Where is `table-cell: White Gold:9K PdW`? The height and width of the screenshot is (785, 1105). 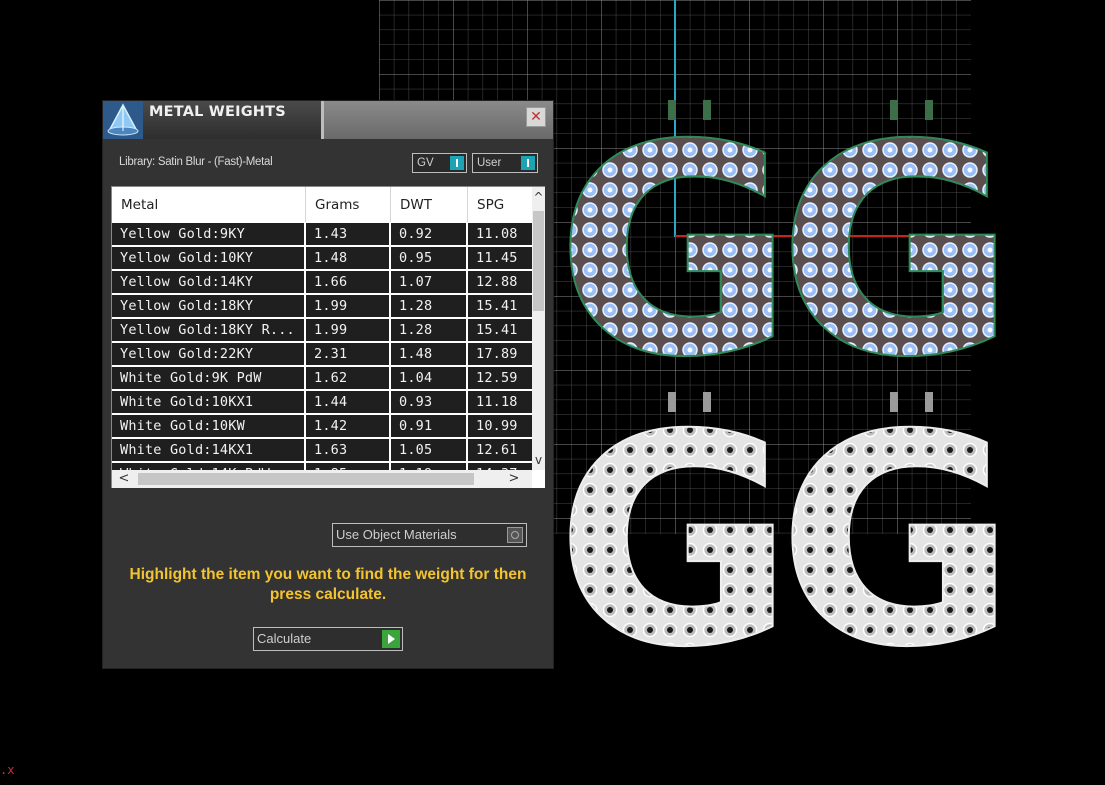 table-cell: White Gold:9K PdW is located at coordinates (208, 378).